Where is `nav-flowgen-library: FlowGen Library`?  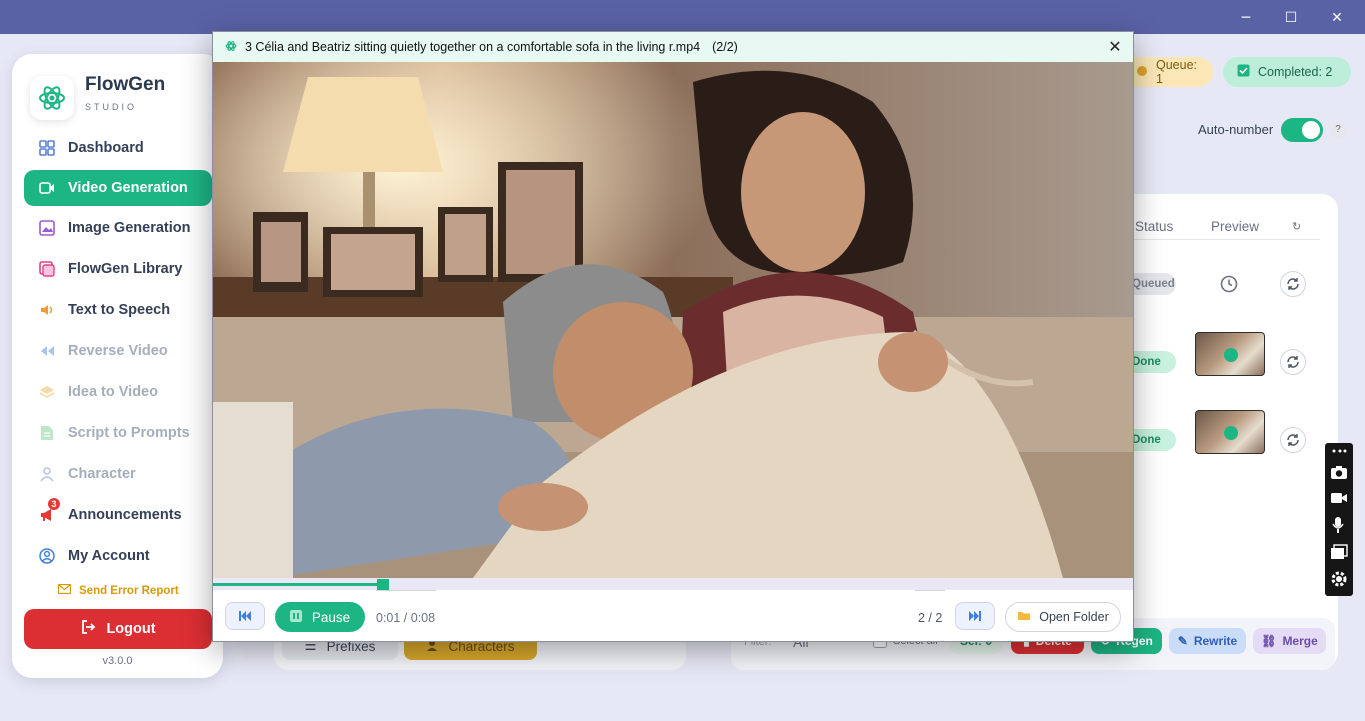
nav-flowgen-library: FlowGen Library is located at coordinates (118, 269).